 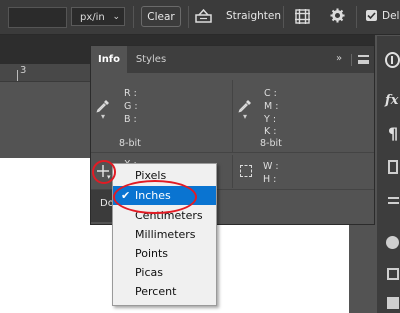 I want to click on fx-icon: fx, so click(x=391, y=100).